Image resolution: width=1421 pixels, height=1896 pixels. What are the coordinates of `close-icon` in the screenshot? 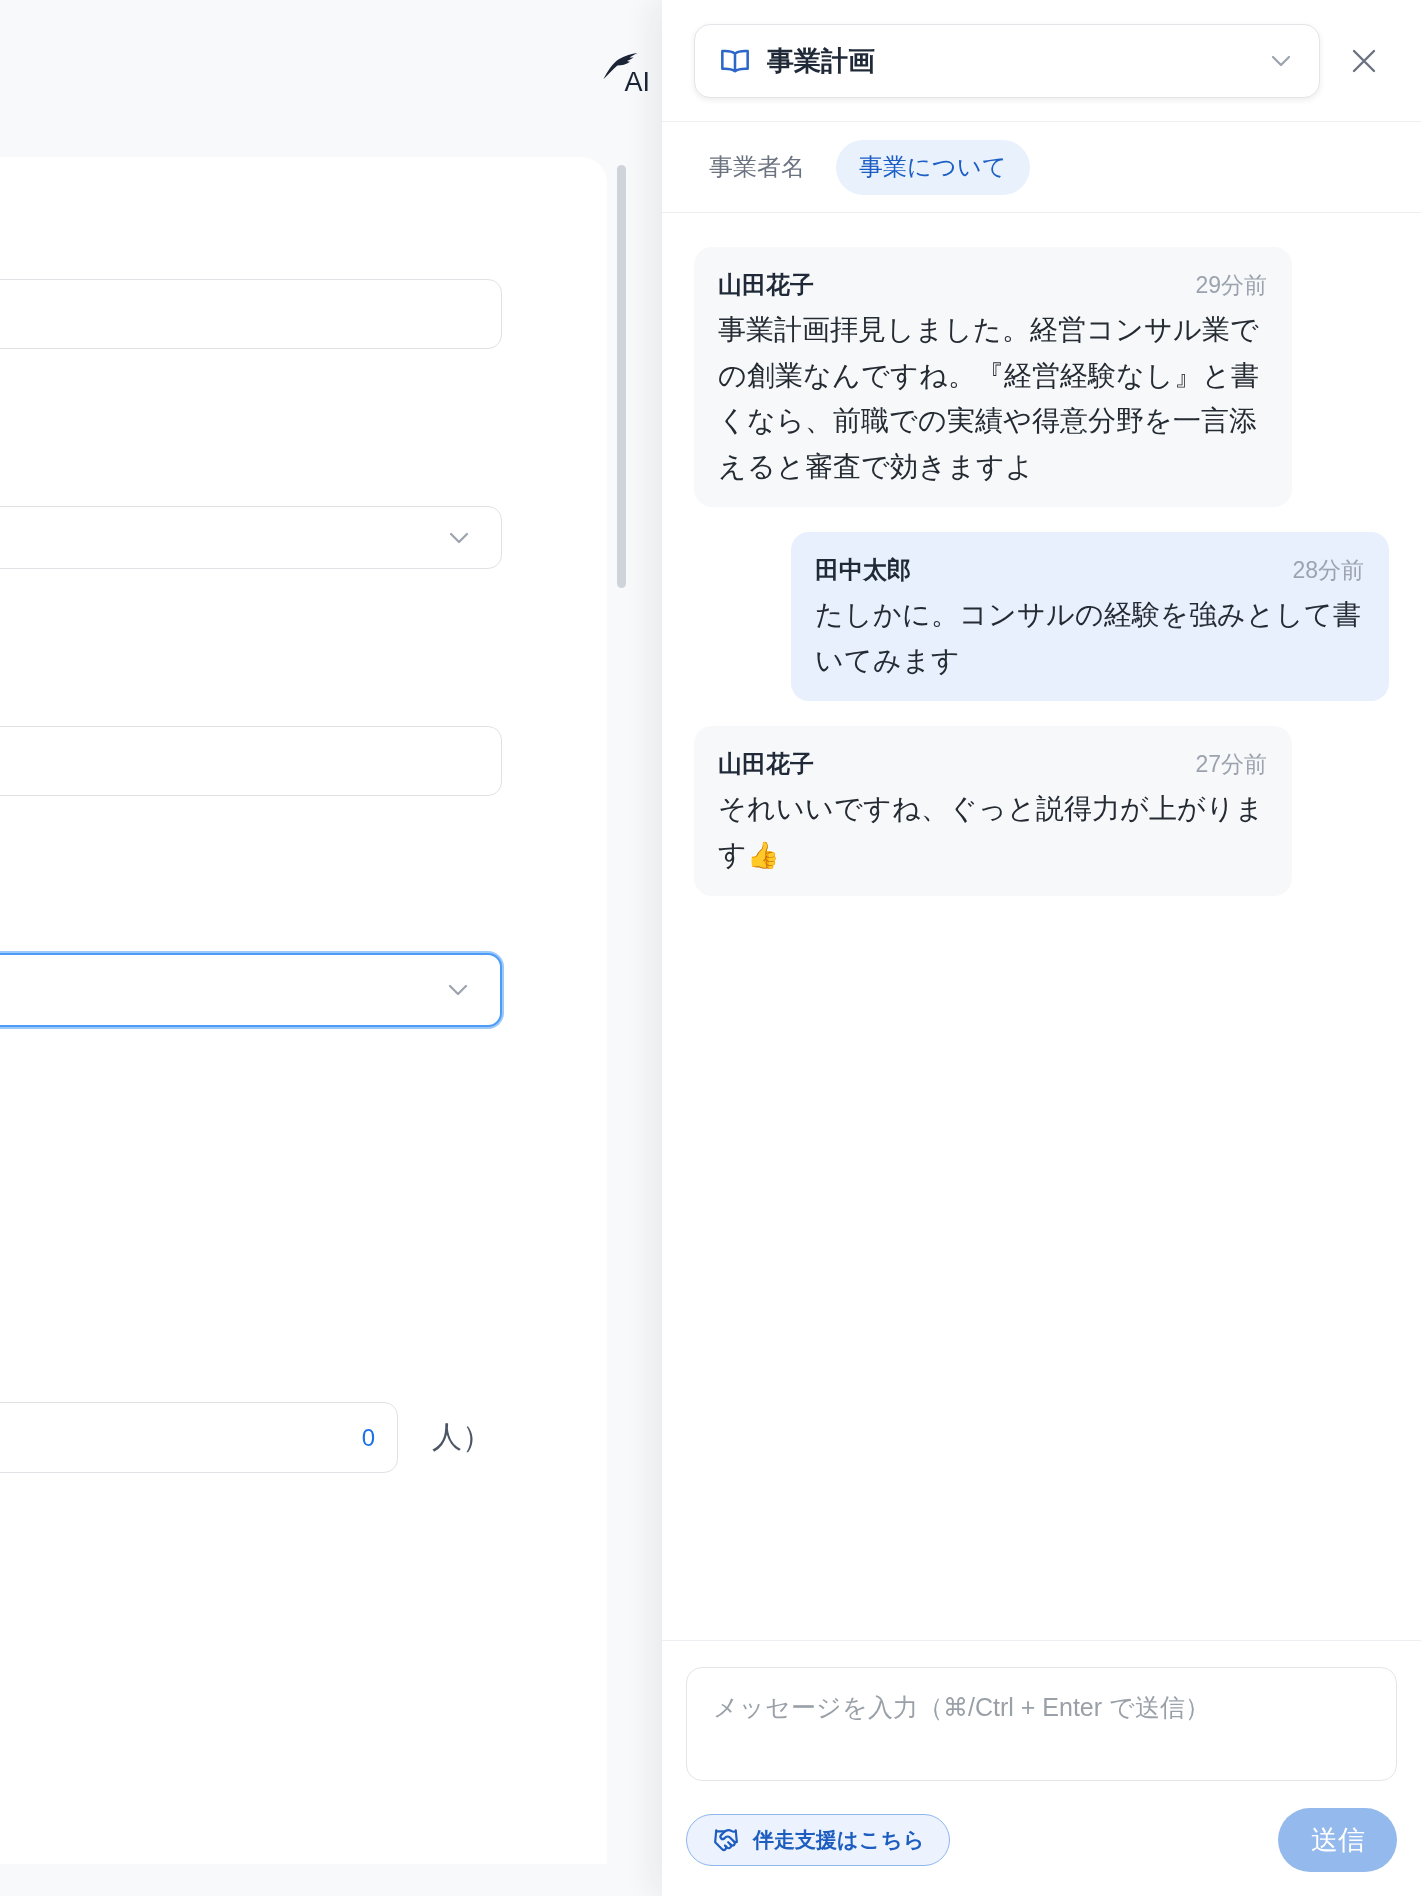 It's located at (1364, 60).